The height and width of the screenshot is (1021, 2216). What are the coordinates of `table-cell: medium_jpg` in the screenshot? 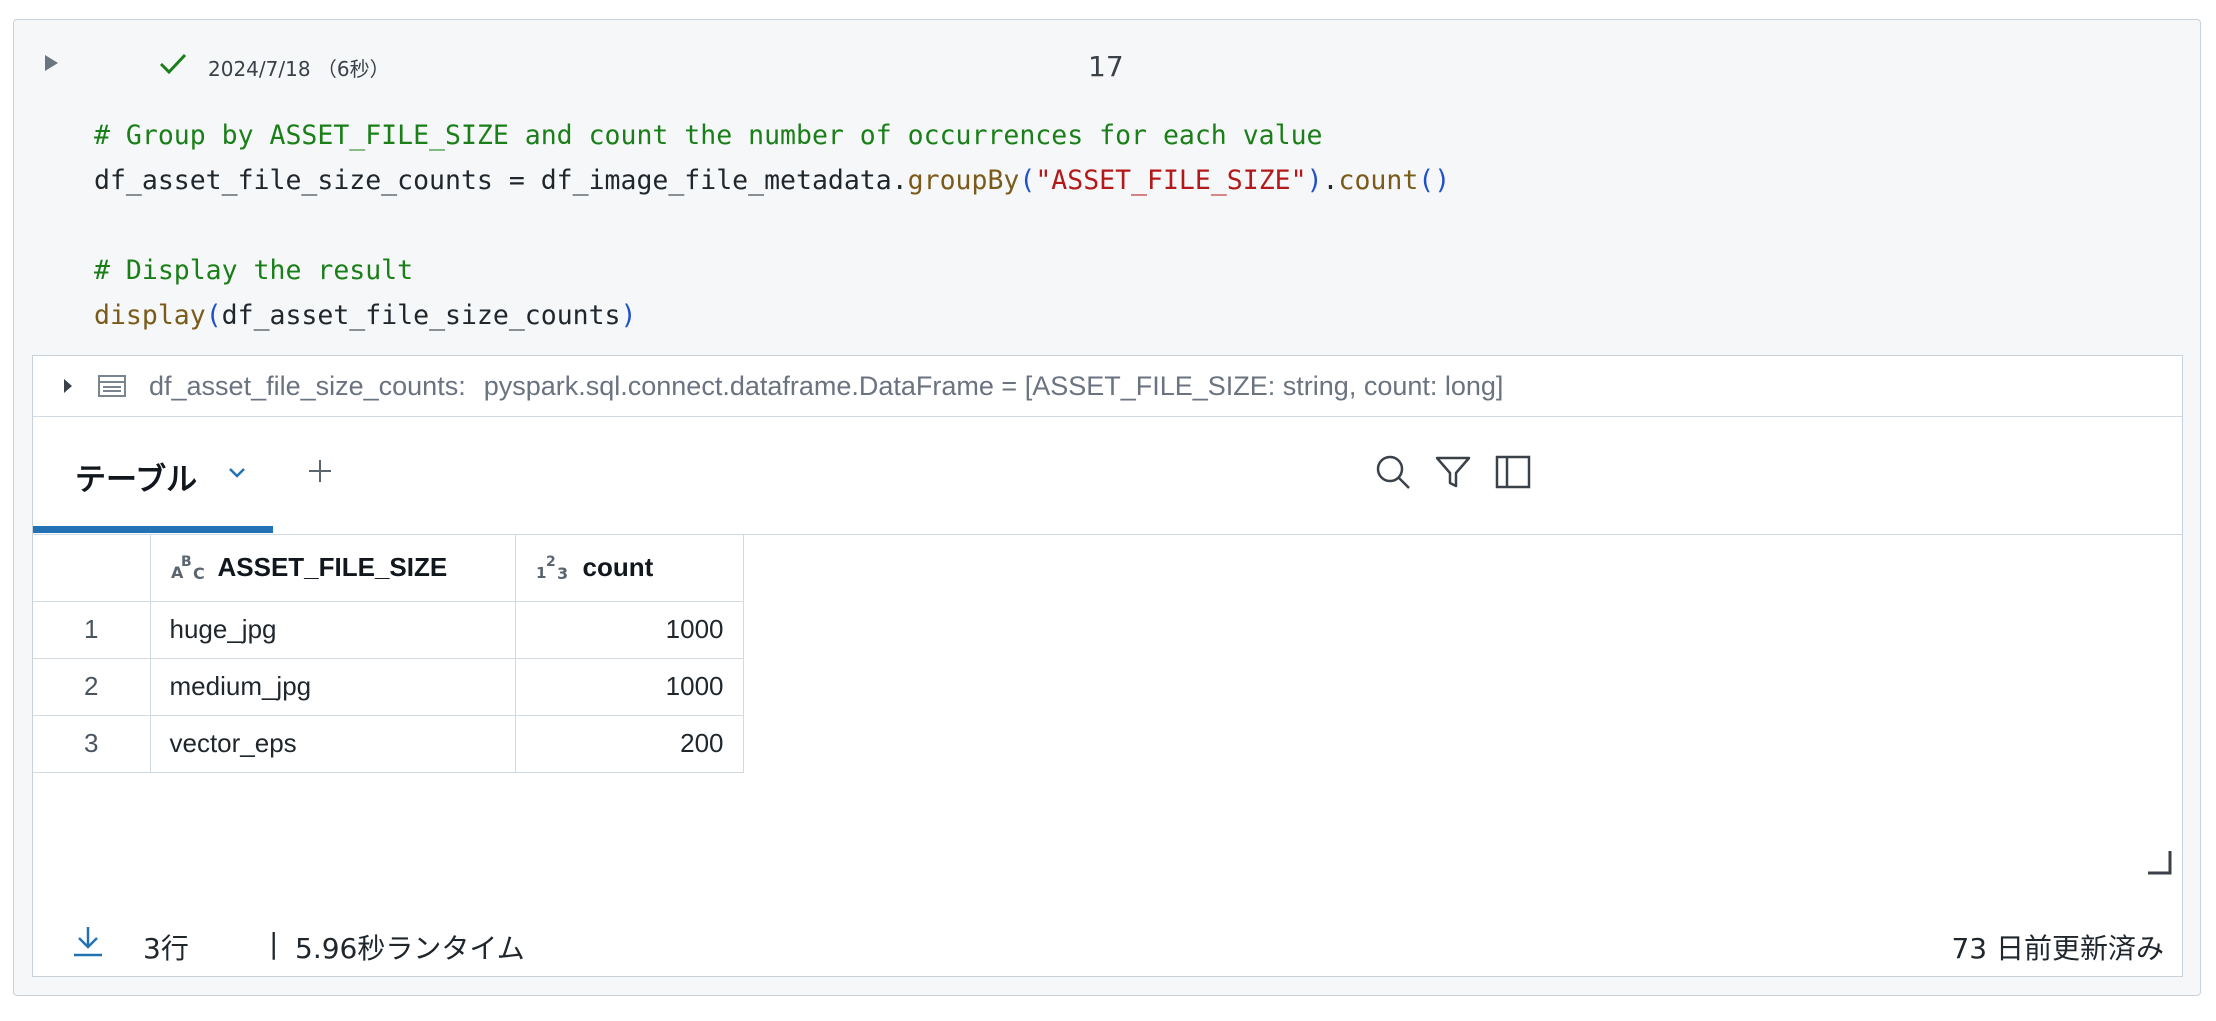 It's located at (332, 686).